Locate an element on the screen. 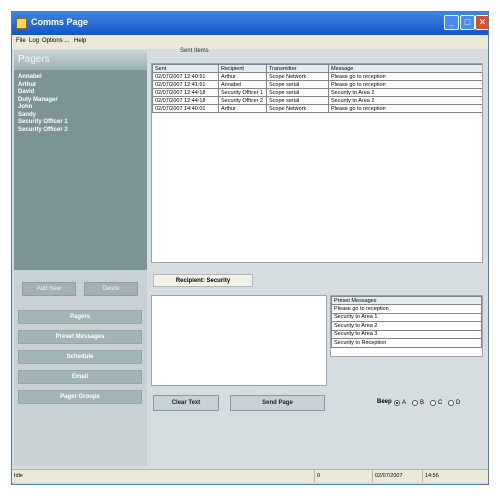  col-header-message: Message is located at coordinates (405, 68).